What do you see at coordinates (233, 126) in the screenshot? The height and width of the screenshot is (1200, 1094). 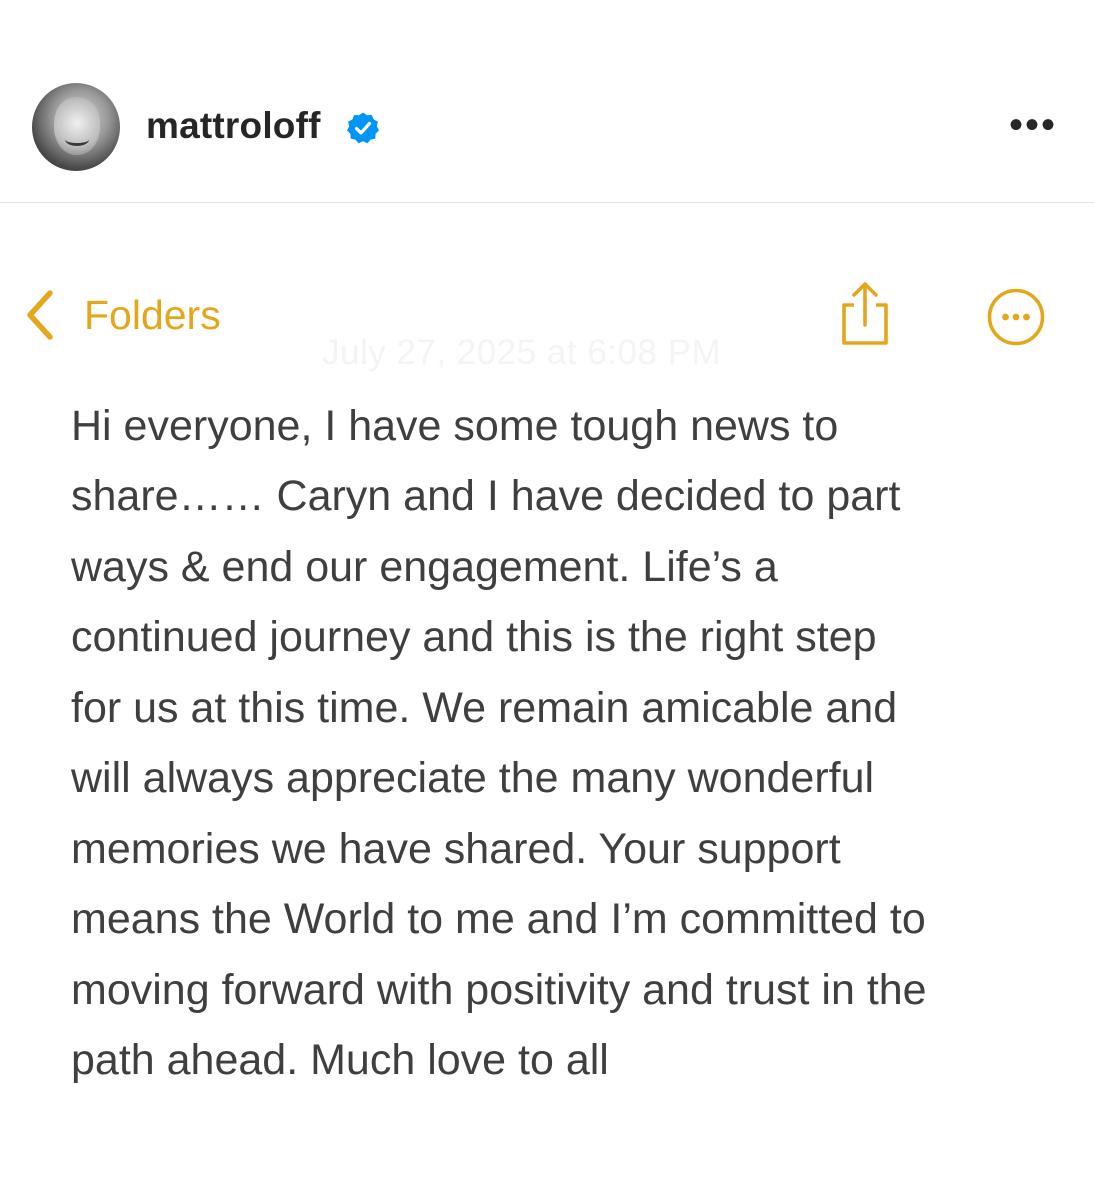 I see `username: mattroloff` at bounding box center [233, 126].